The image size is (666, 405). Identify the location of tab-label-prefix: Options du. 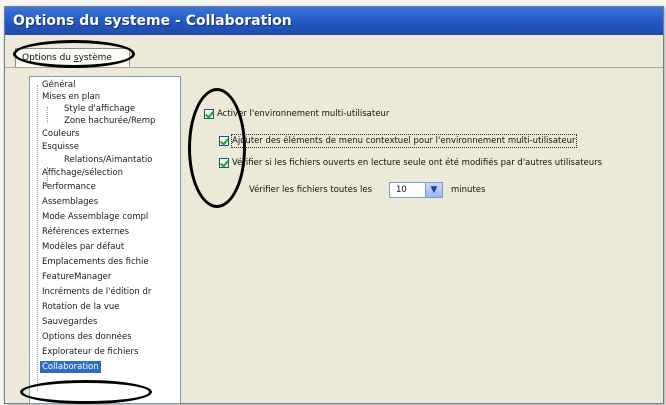
(48, 58).